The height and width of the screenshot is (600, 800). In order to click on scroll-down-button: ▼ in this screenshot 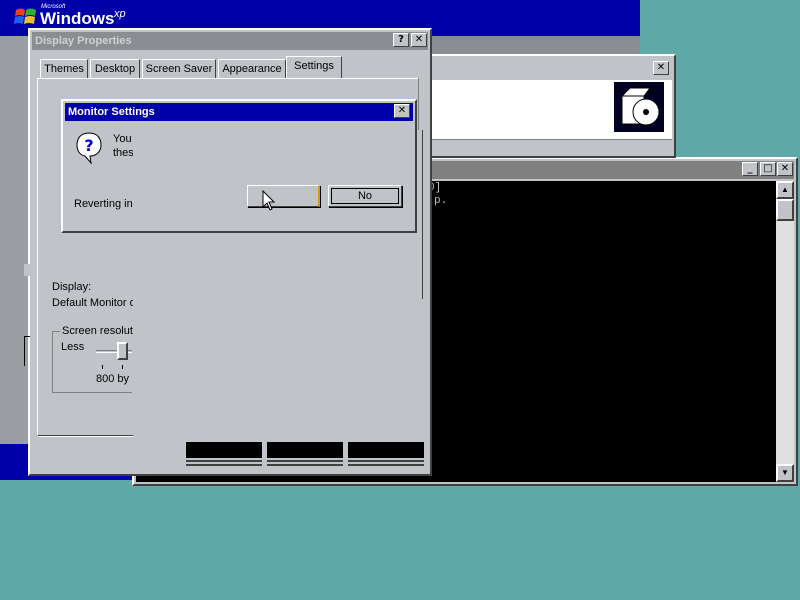, I will do `click(785, 473)`.